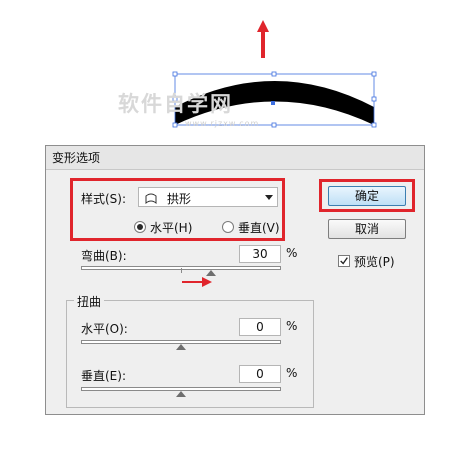  What do you see at coordinates (292, 326) in the screenshot?
I see `distort-horizontal-unit: %` at bounding box center [292, 326].